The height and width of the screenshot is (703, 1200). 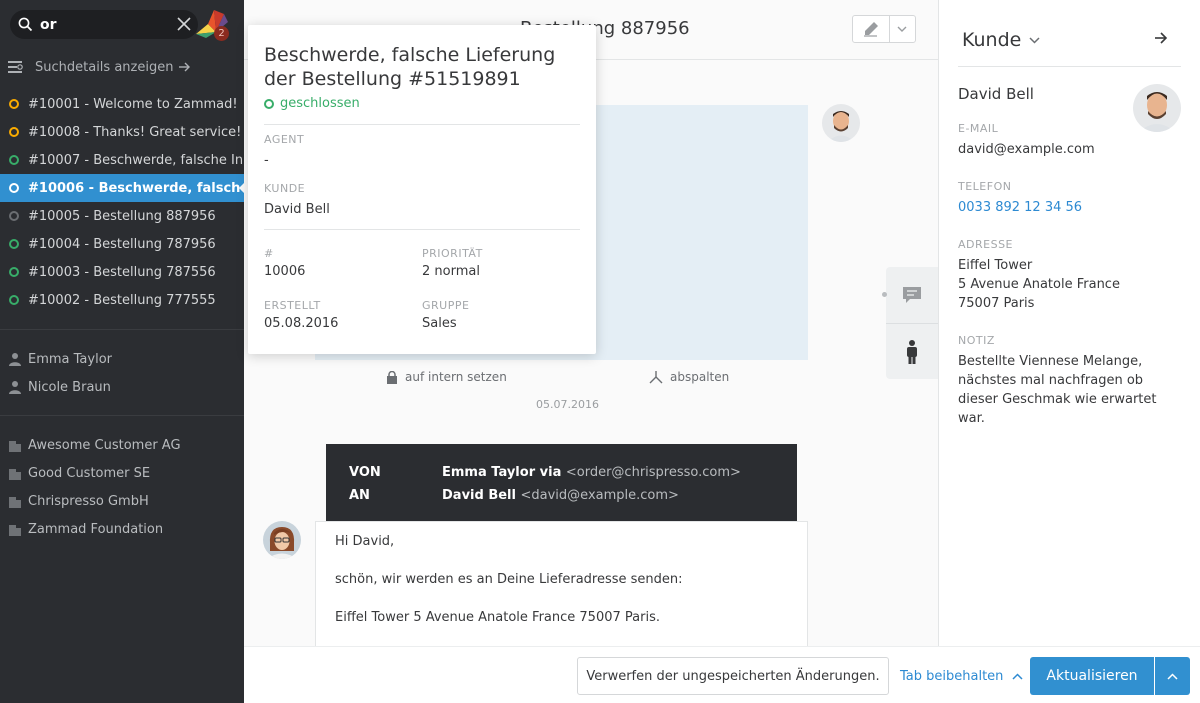 I want to click on set-internal-action: auf intern setzen, so click(x=446, y=377).